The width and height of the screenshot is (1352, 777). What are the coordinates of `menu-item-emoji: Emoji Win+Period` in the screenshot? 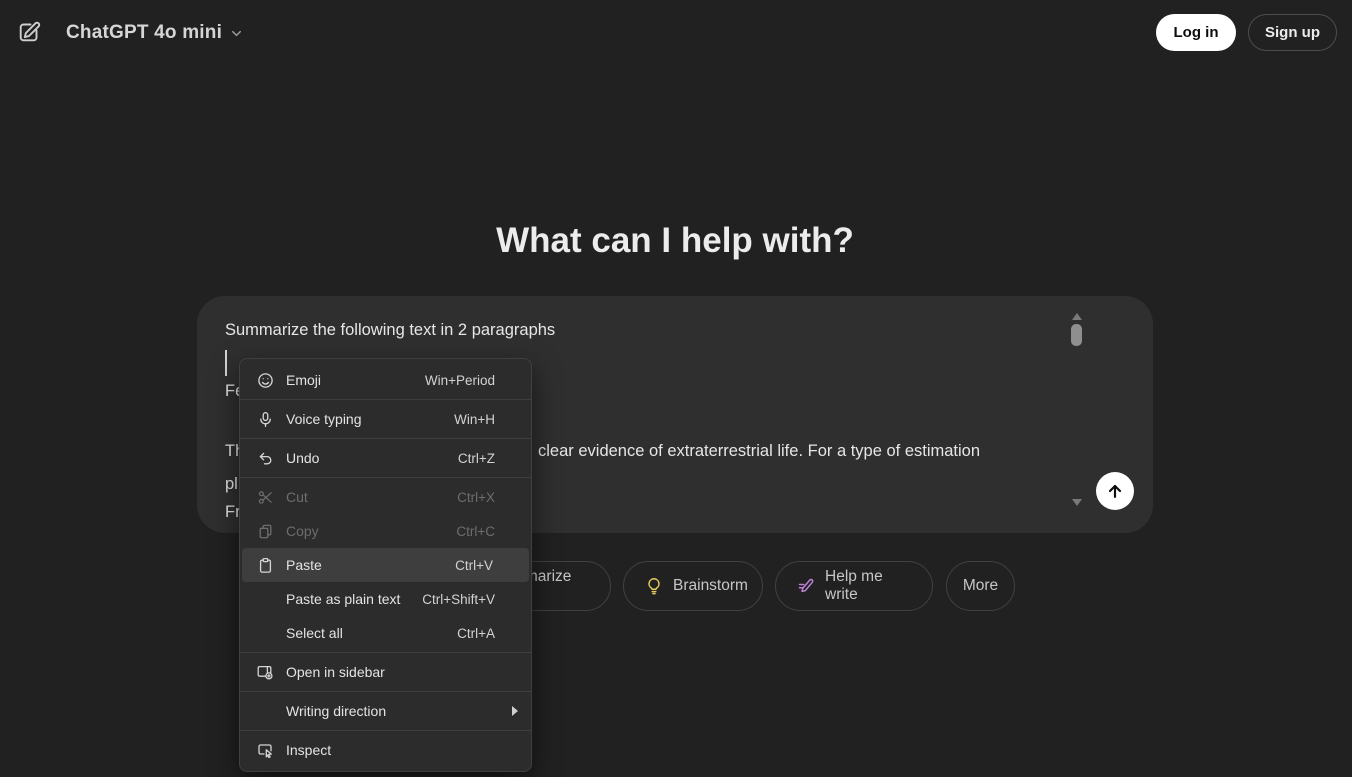 It's located at (385, 380).